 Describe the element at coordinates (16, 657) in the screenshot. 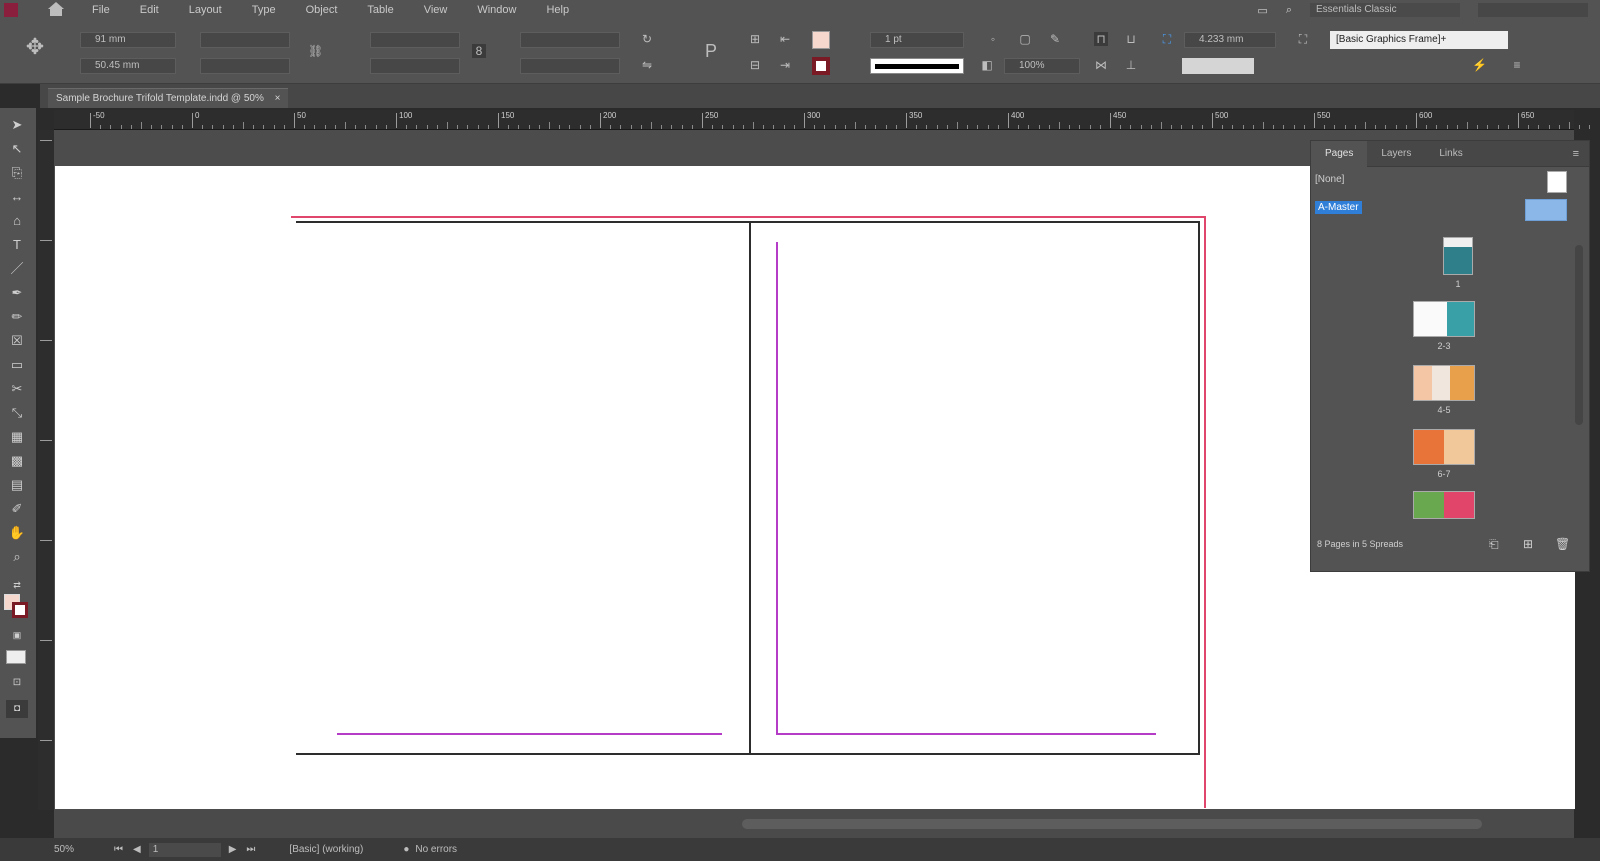

I see `apply-color-icon` at that location.